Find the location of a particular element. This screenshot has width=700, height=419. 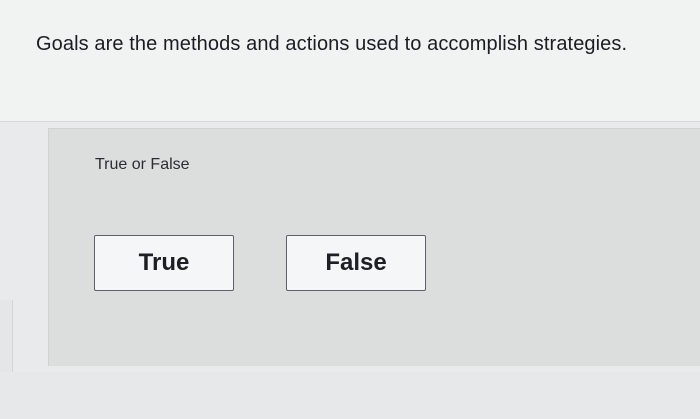

bottom-area is located at coordinates (350, 395).